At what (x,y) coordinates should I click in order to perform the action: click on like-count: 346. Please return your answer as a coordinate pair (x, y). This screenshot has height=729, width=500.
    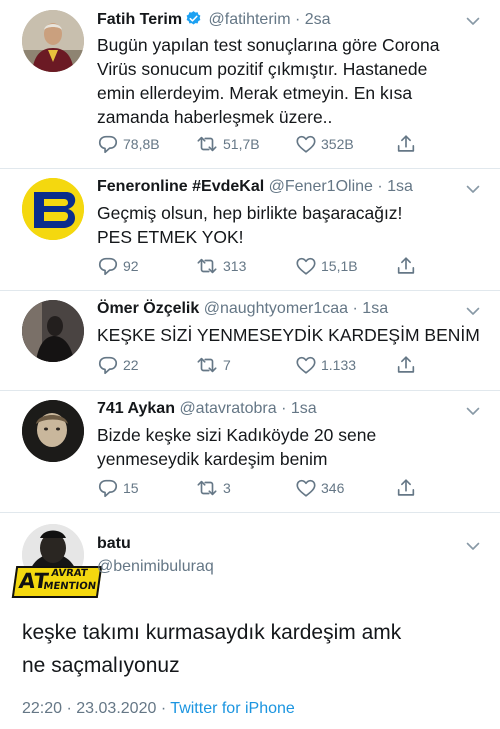
    Looking at the image, I should click on (333, 488).